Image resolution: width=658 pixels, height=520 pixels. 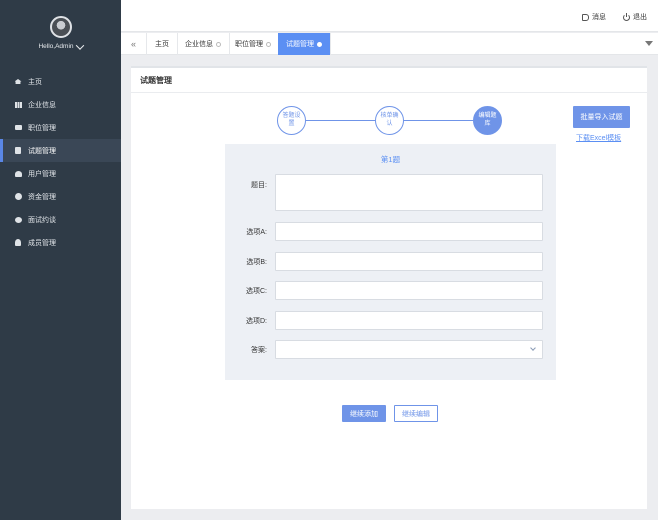 I want to click on tabs-dropdown-icon, so click(x=649, y=43).